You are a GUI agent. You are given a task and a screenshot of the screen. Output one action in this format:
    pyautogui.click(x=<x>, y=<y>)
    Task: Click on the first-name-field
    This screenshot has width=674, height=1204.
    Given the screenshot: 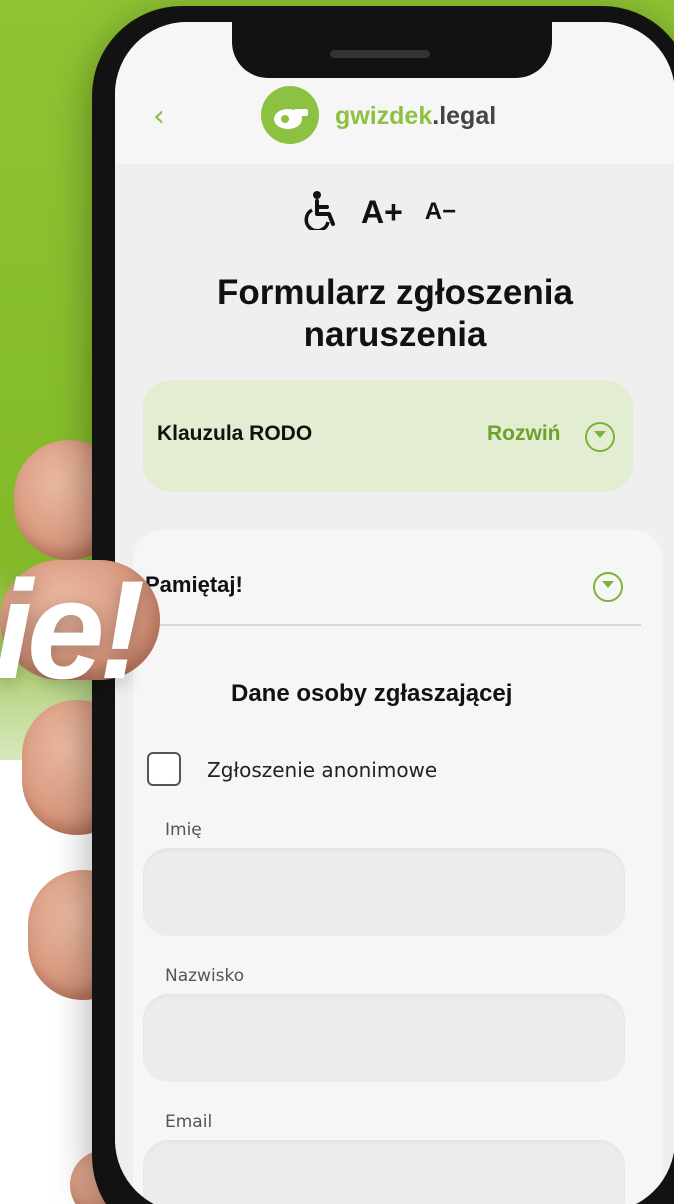 What is the action you would take?
    pyautogui.click(x=384, y=892)
    